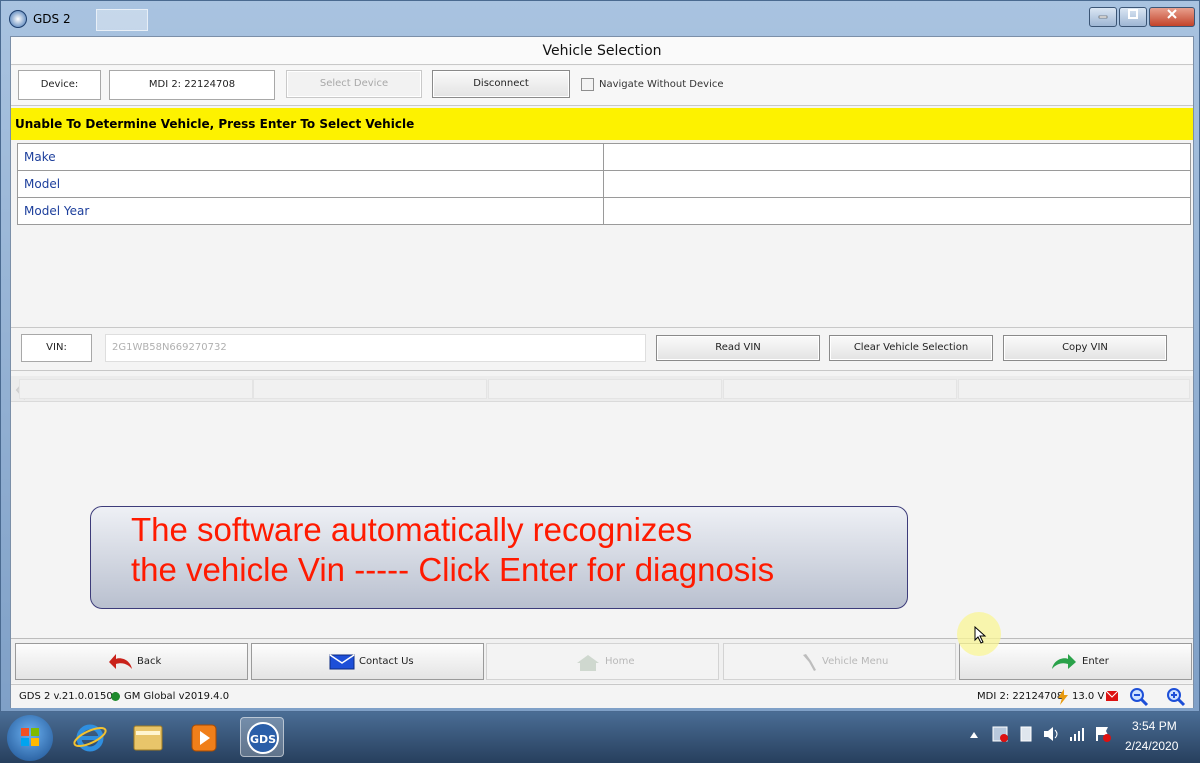 This screenshot has width=1200, height=763. Describe the element at coordinates (354, 84) in the screenshot. I see `select-device-button: Select Device` at that location.